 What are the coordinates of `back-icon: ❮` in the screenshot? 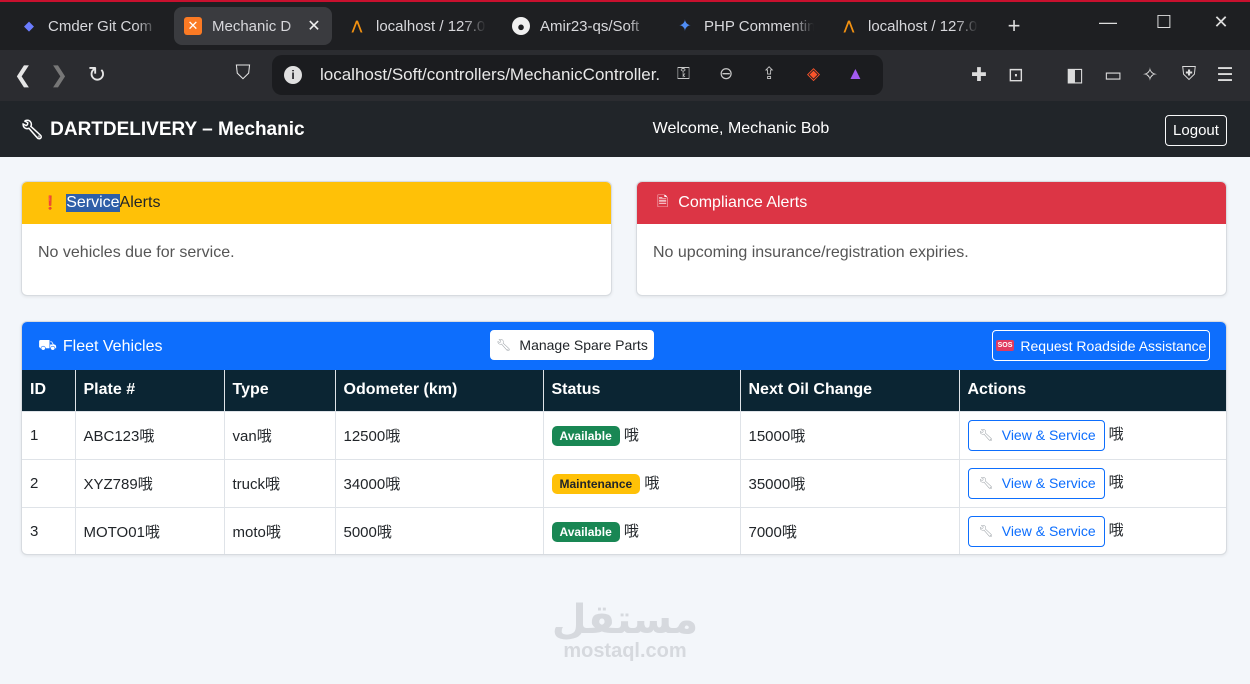 It's located at (23, 75).